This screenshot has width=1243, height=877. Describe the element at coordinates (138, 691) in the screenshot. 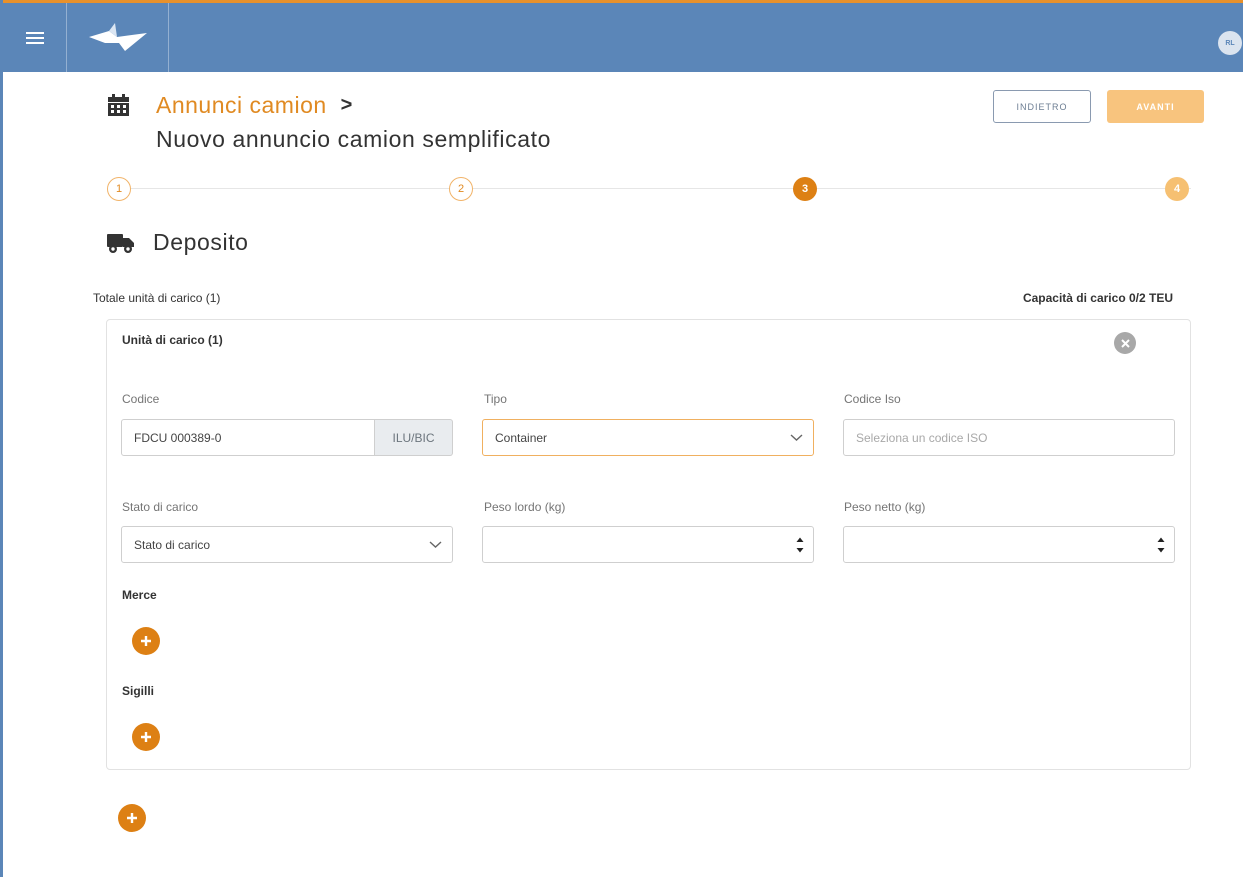

I see `sigilli-label: Sigilli` at that location.